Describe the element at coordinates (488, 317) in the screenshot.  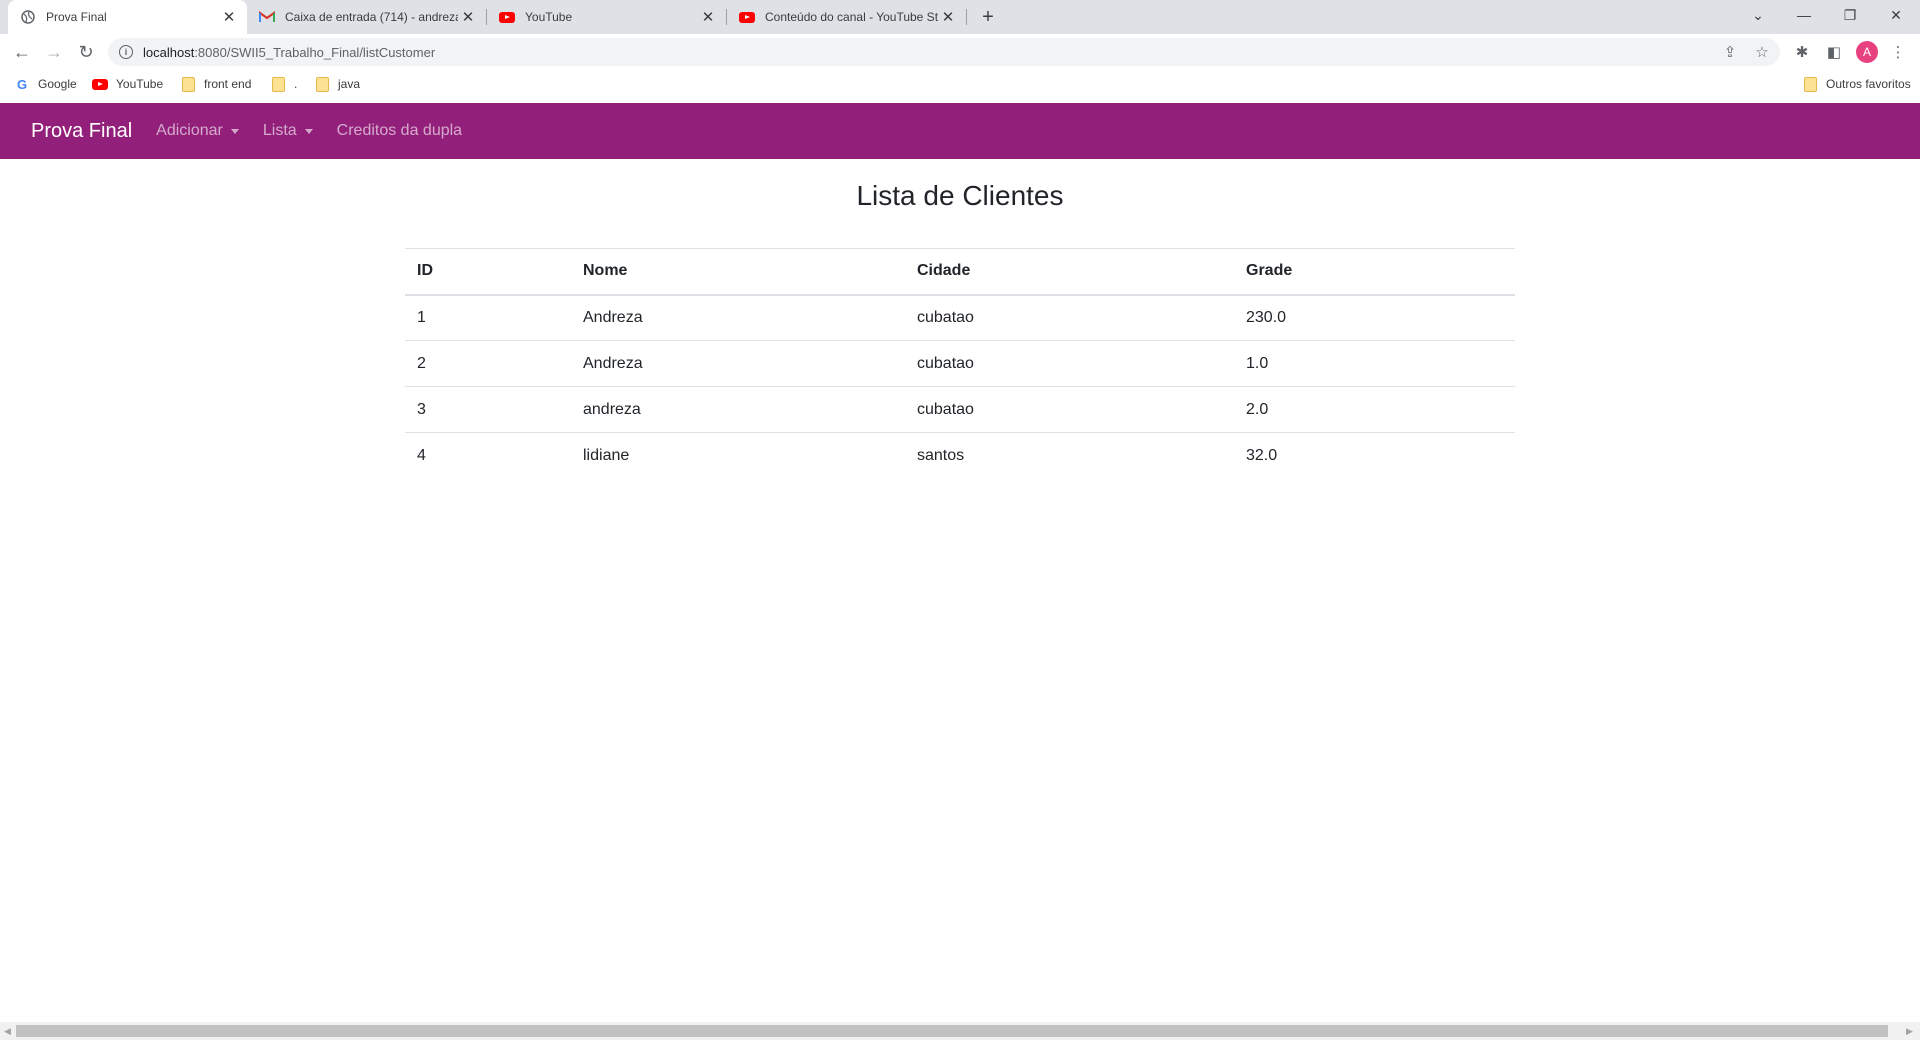
I see `cell-id: 1` at that location.